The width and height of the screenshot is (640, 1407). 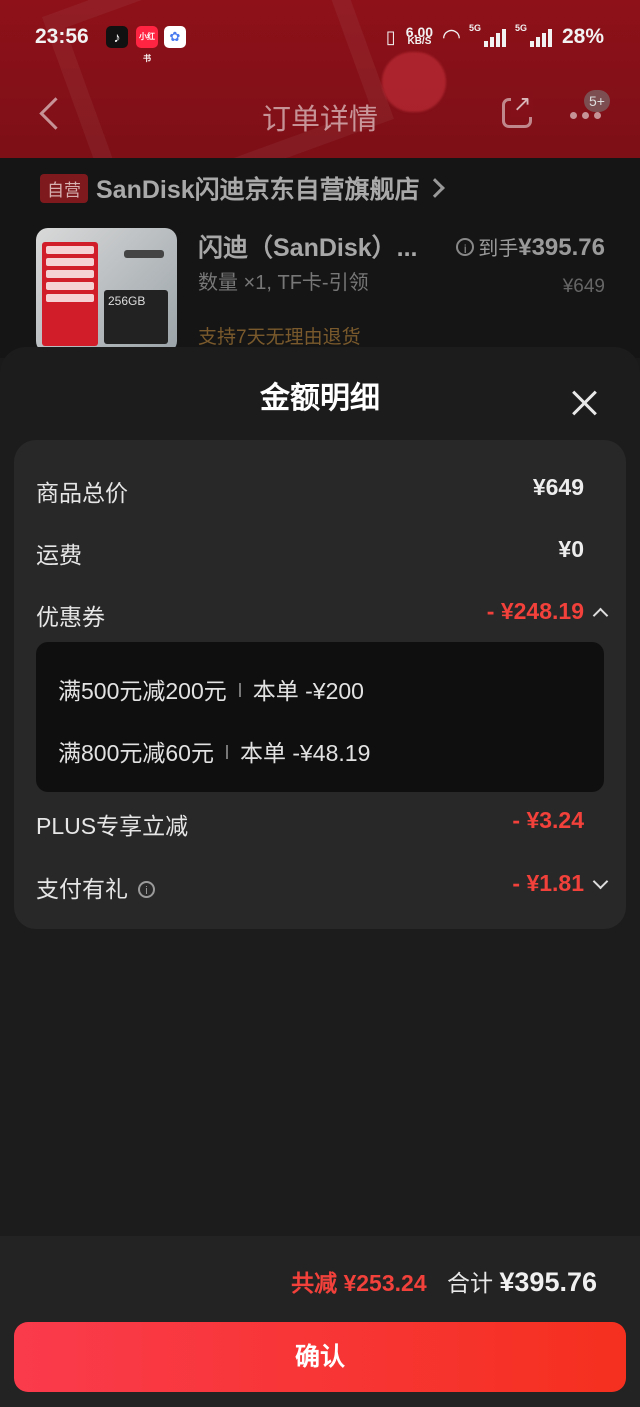 What do you see at coordinates (390, 36) in the screenshot?
I see `vibrate-icon: ▯` at bounding box center [390, 36].